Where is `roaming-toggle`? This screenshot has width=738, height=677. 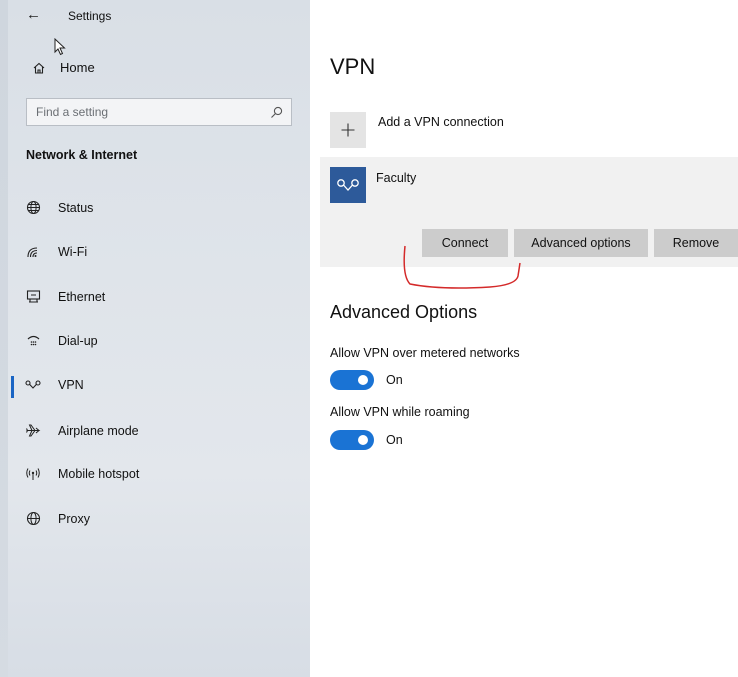 roaming-toggle is located at coordinates (352, 440).